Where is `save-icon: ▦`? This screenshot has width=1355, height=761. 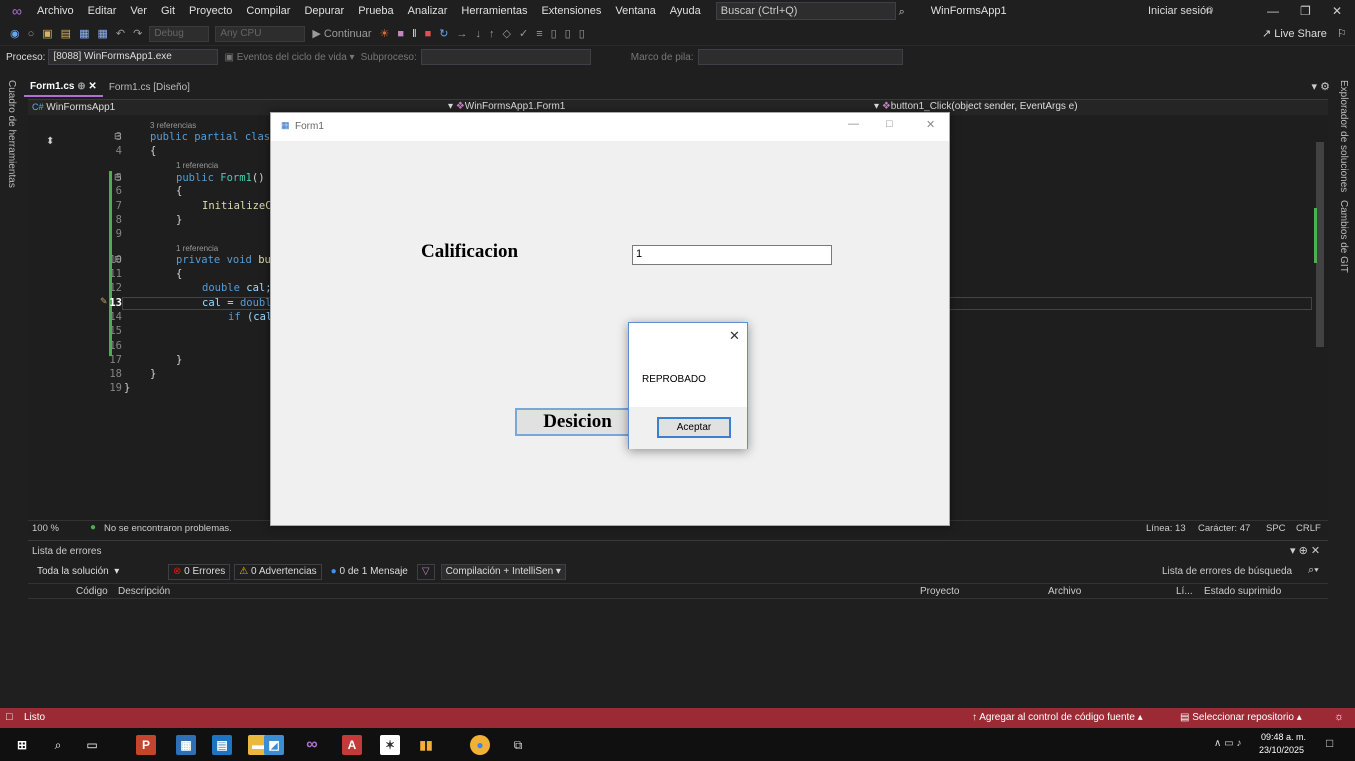 save-icon: ▦ is located at coordinates (84, 33).